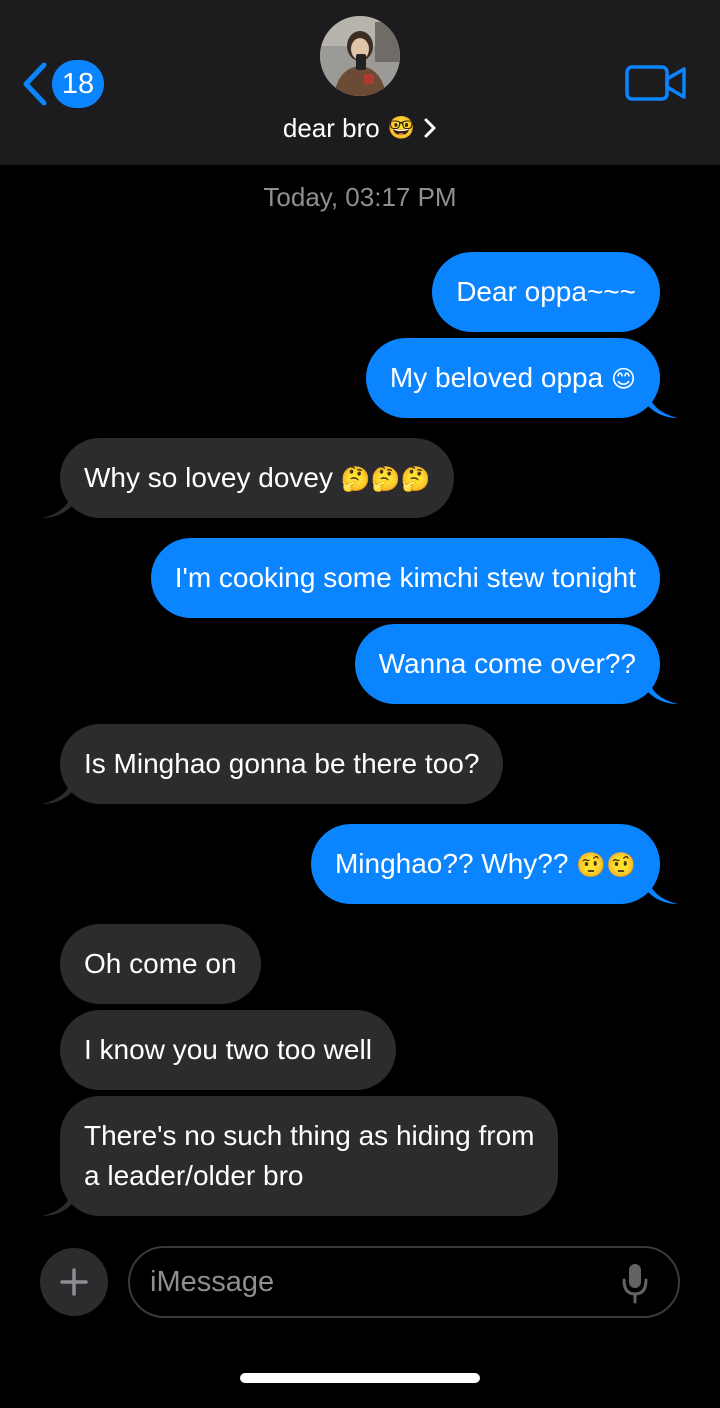 The image size is (720, 1408). Describe the element at coordinates (385, 479) in the screenshot. I see `thinking-face-emoji: 🤔🤔🤔` at that location.